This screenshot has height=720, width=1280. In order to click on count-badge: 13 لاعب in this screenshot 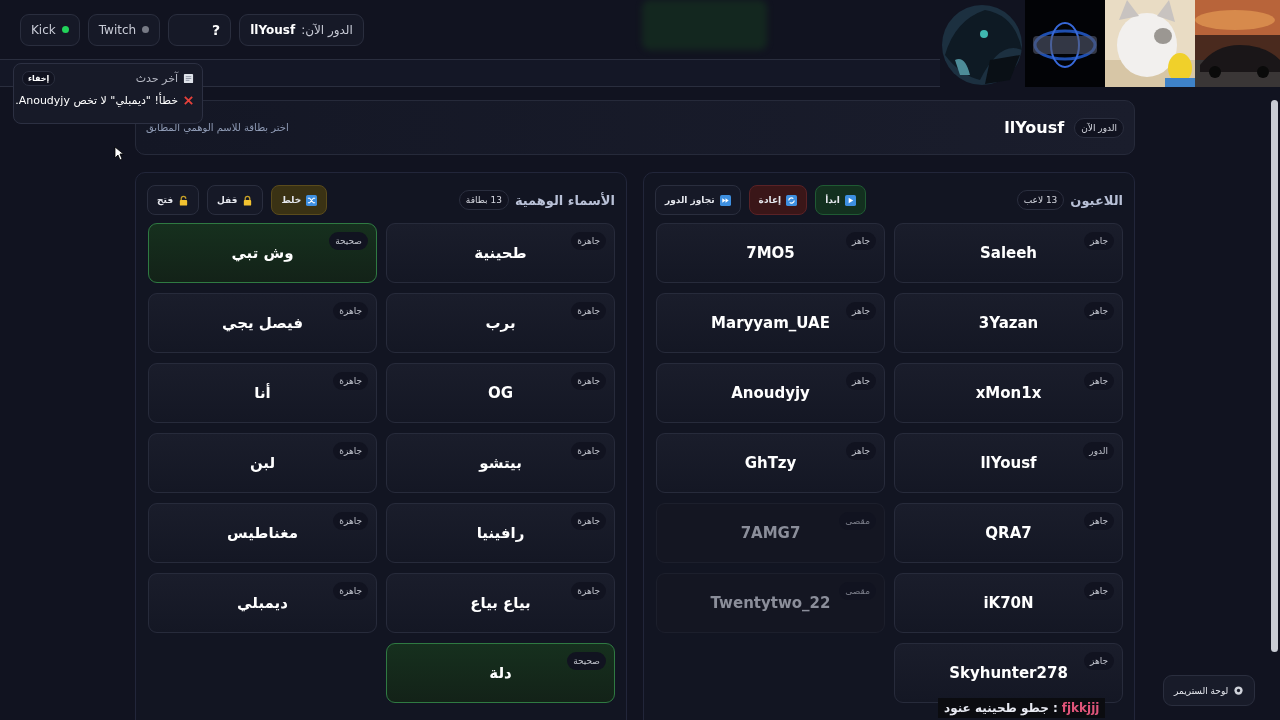, I will do `click(1040, 200)`.